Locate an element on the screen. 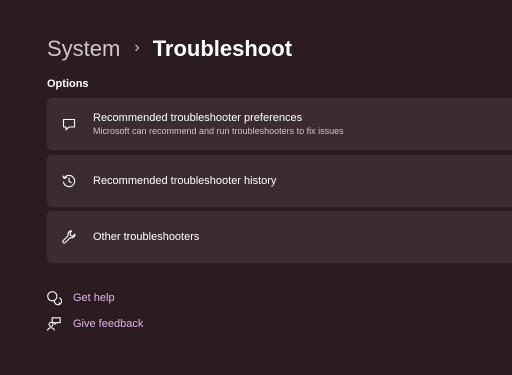  other-troubleshooters-card: Other troubleshooters is located at coordinates (279, 237).